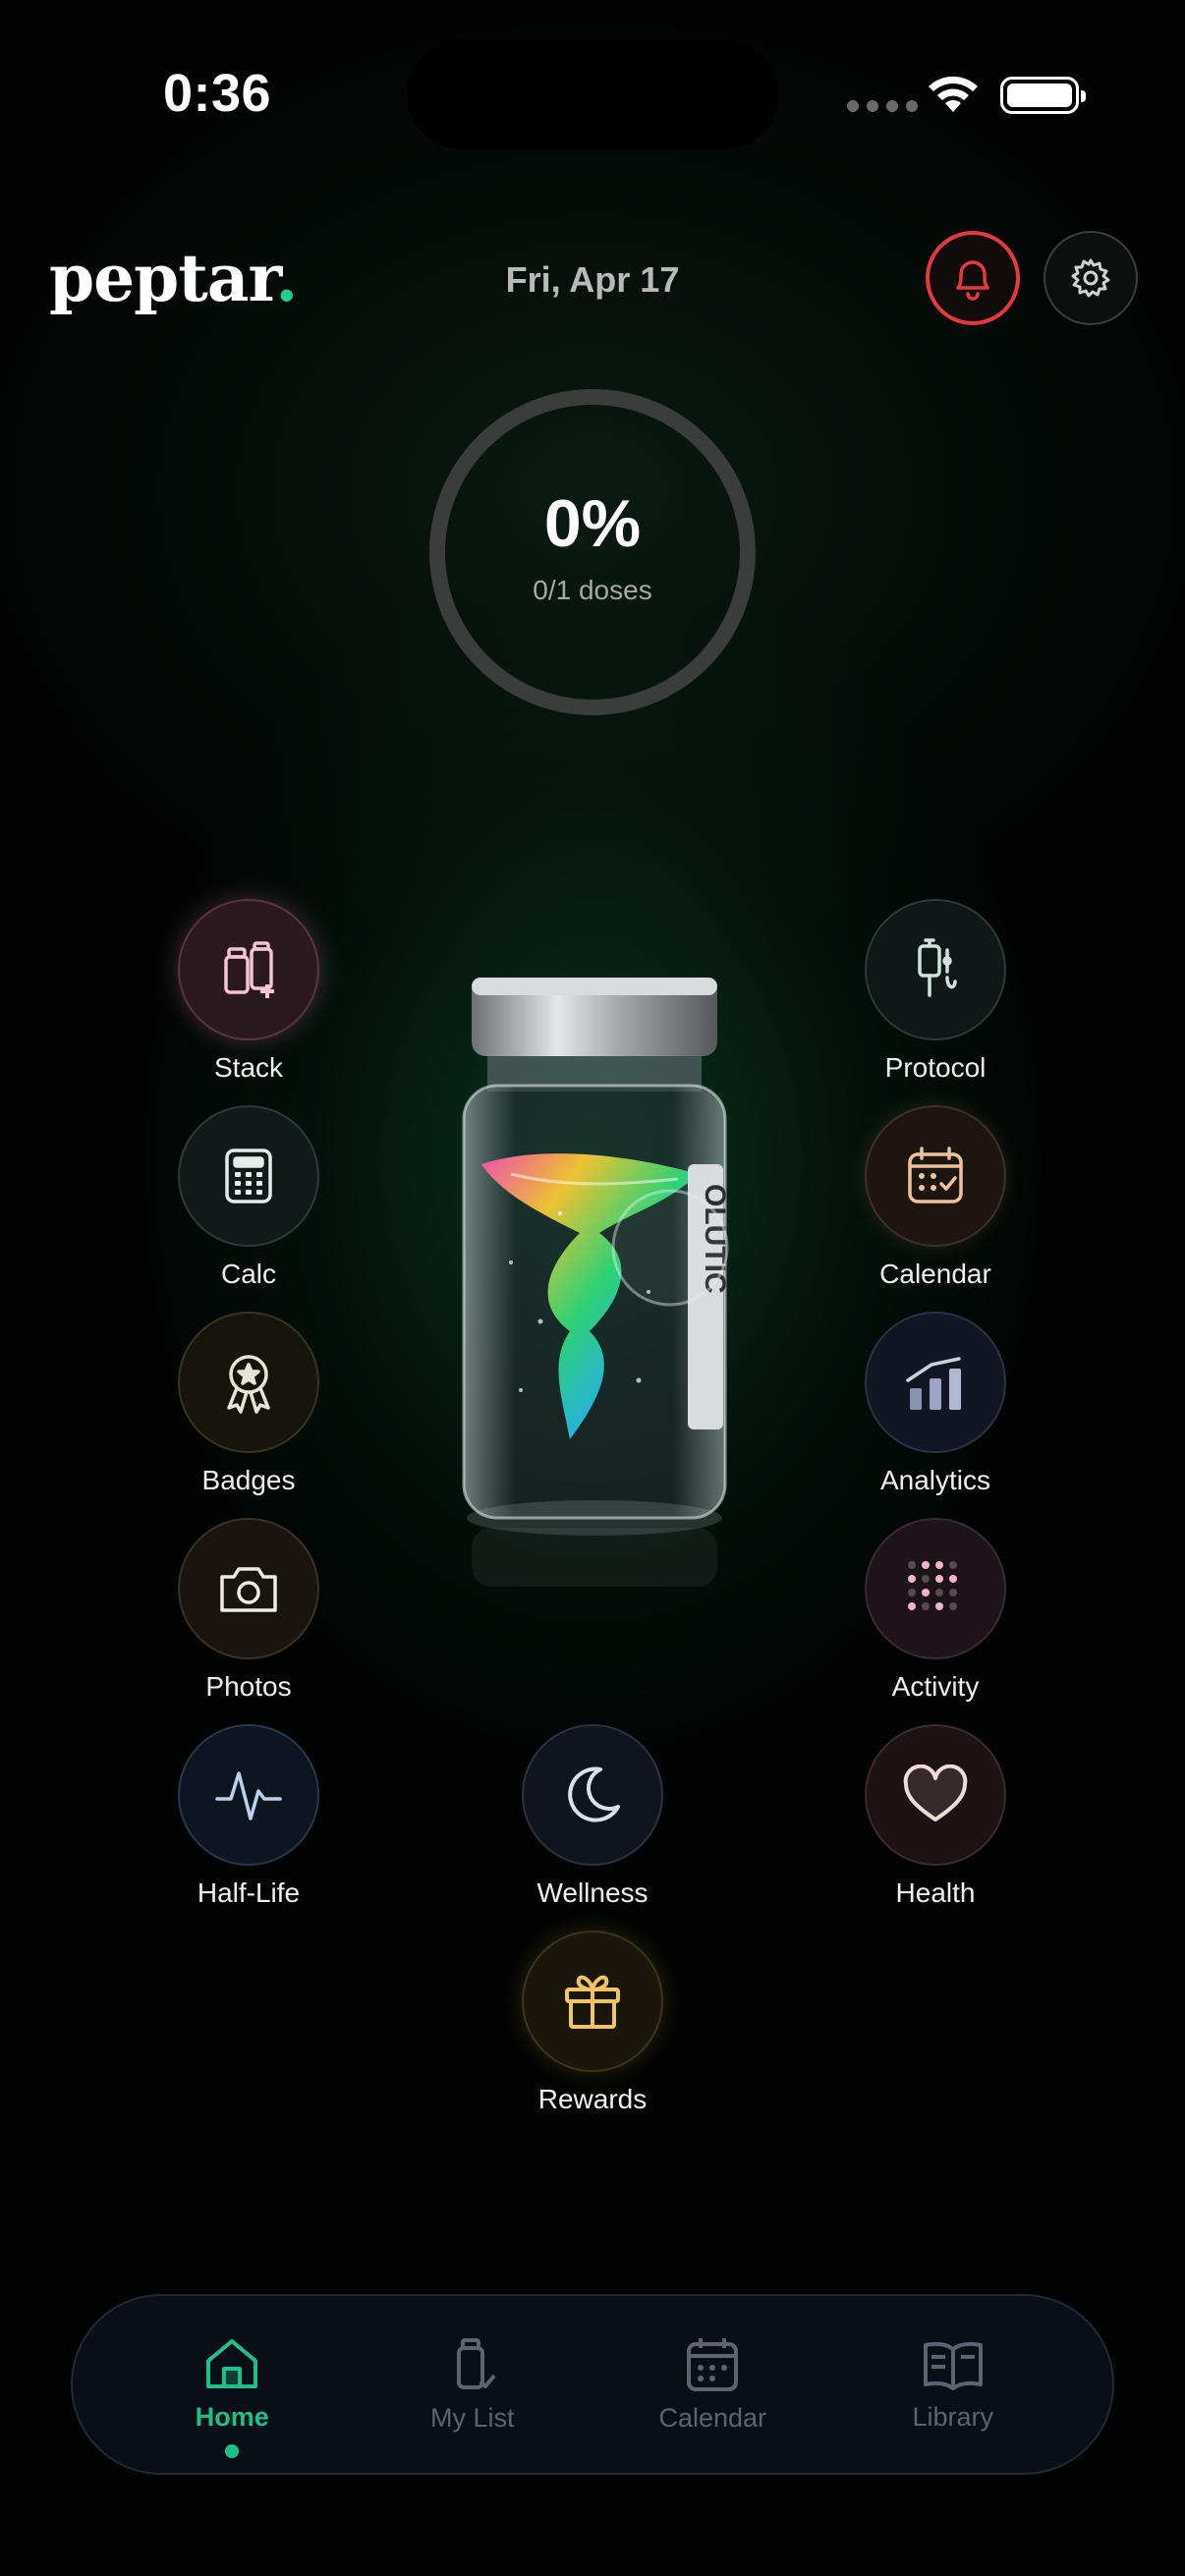 Image resolution: width=1185 pixels, height=2576 pixels. I want to click on tile-protocol-label: Protocol, so click(936, 1067).